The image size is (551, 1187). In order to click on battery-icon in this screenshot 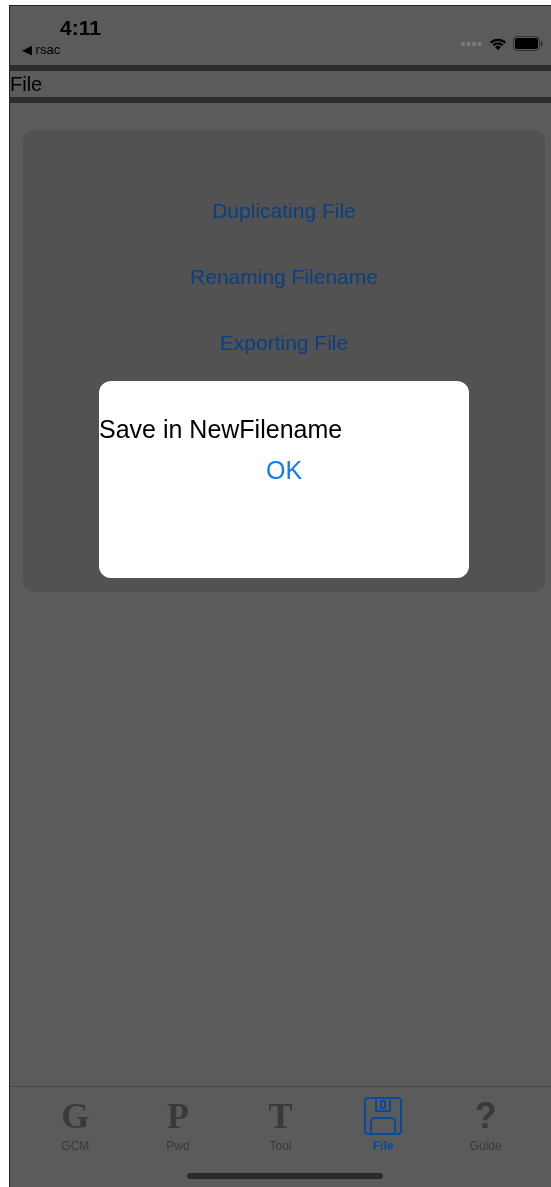, I will do `click(528, 43)`.